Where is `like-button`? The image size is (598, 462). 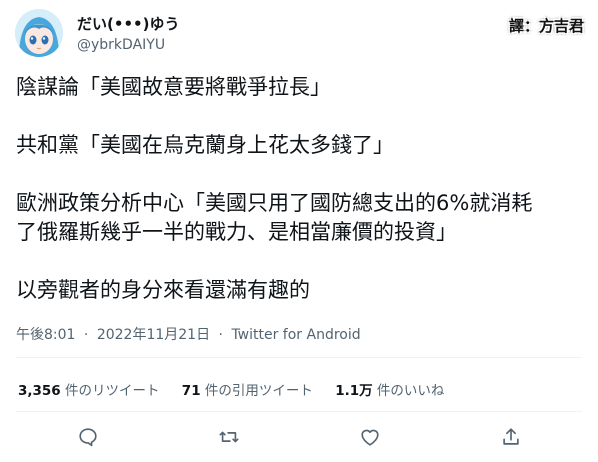 like-button is located at coordinates (370, 437).